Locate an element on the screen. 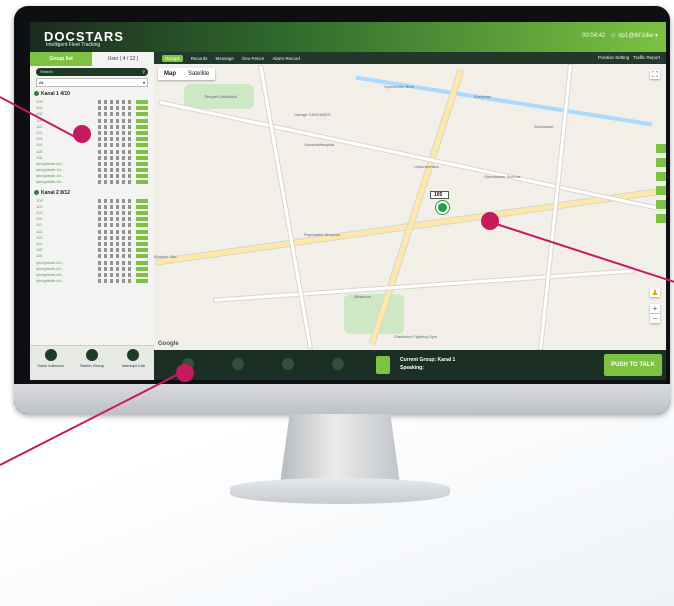 This screenshot has width=674, height=606. toolbar-groups: Groups is located at coordinates (172, 58).